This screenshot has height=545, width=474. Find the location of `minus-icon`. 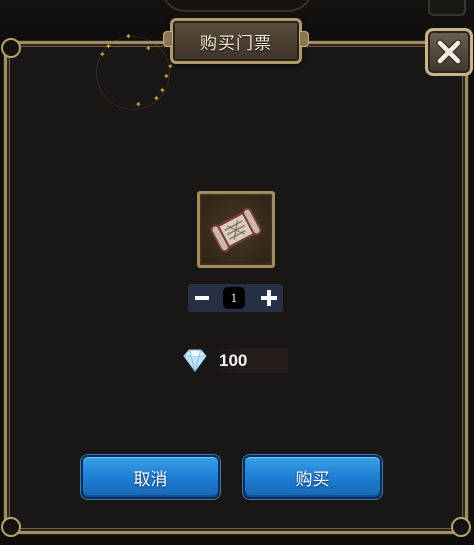

minus-icon is located at coordinates (202, 298).